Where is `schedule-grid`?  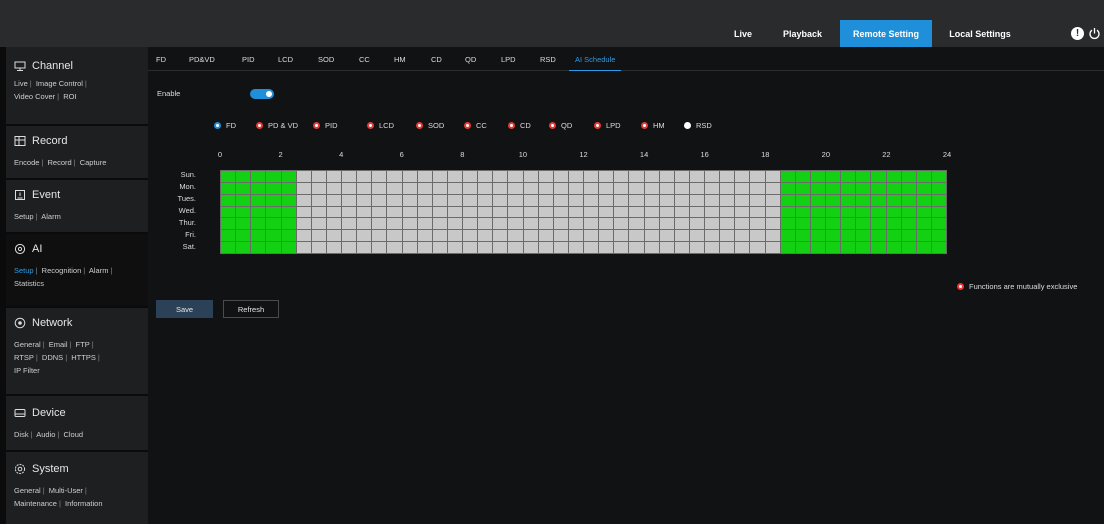 schedule-grid is located at coordinates (583, 212).